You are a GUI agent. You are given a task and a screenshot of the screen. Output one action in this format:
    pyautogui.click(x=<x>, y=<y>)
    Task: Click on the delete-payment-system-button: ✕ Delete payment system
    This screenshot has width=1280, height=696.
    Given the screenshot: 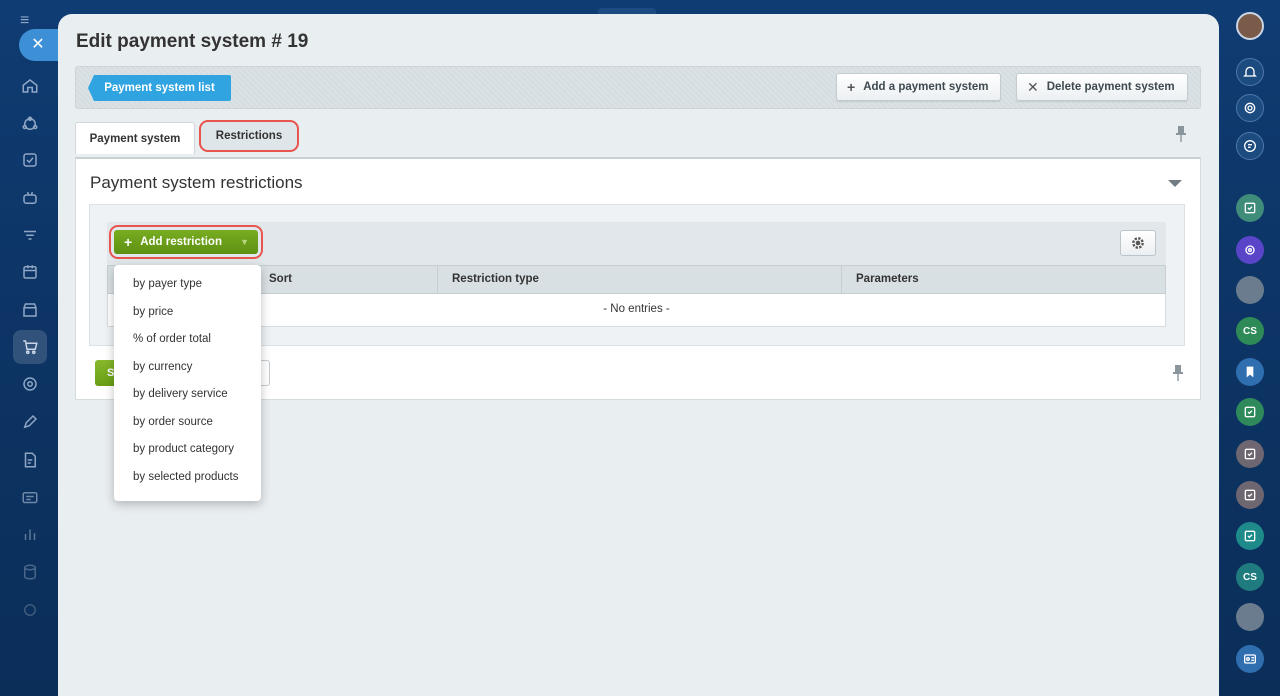 What is the action you would take?
    pyautogui.click(x=1102, y=87)
    